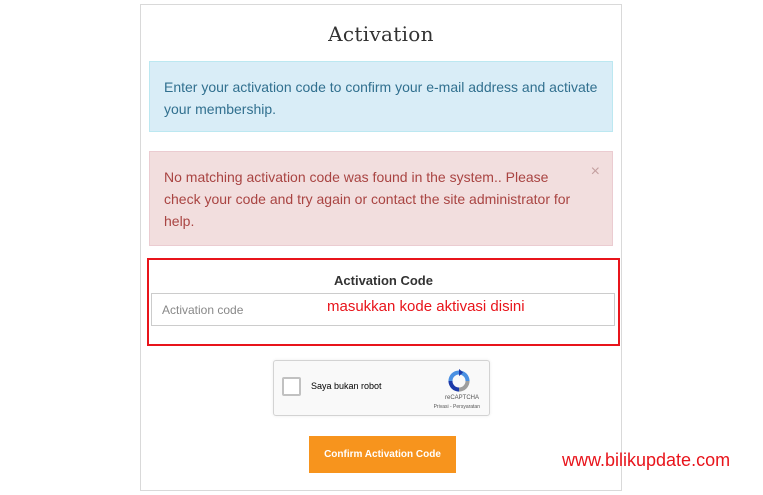 The height and width of the screenshot is (495, 763). Describe the element at coordinates (646, 460) in the screenshot. I see `watermark-text: www.bilikupdate.com` at that location.